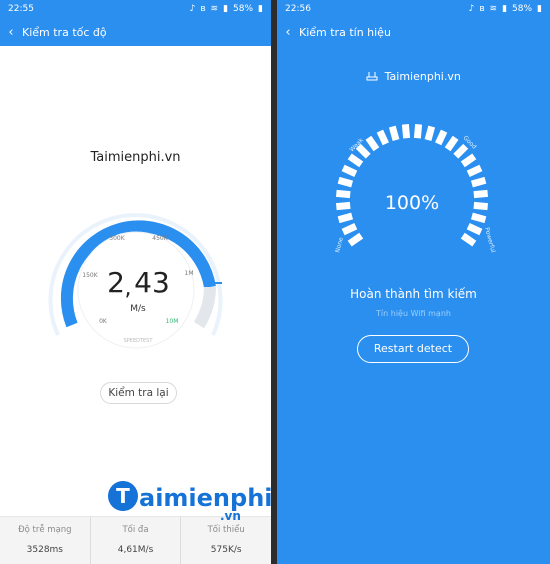  I want to click on router-icon, so click(372, 76).